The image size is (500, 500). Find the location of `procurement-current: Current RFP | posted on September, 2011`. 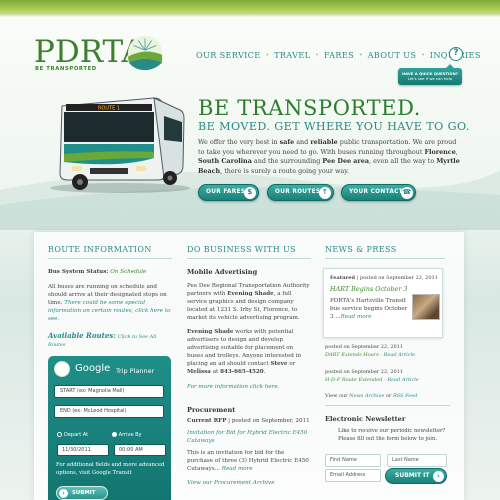

procurement-current: Current RFP | posted on September, 2011 is located at coordinates (248, 421).